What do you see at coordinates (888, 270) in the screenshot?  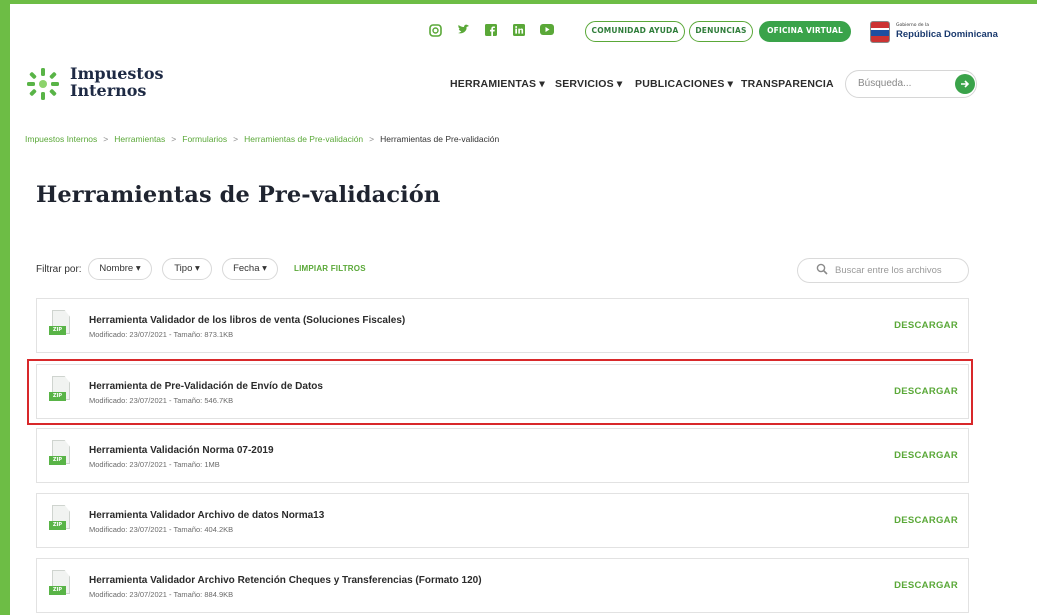 I see `file-search-input: Buscar entre los archivos` at bounding box center [888, 270].